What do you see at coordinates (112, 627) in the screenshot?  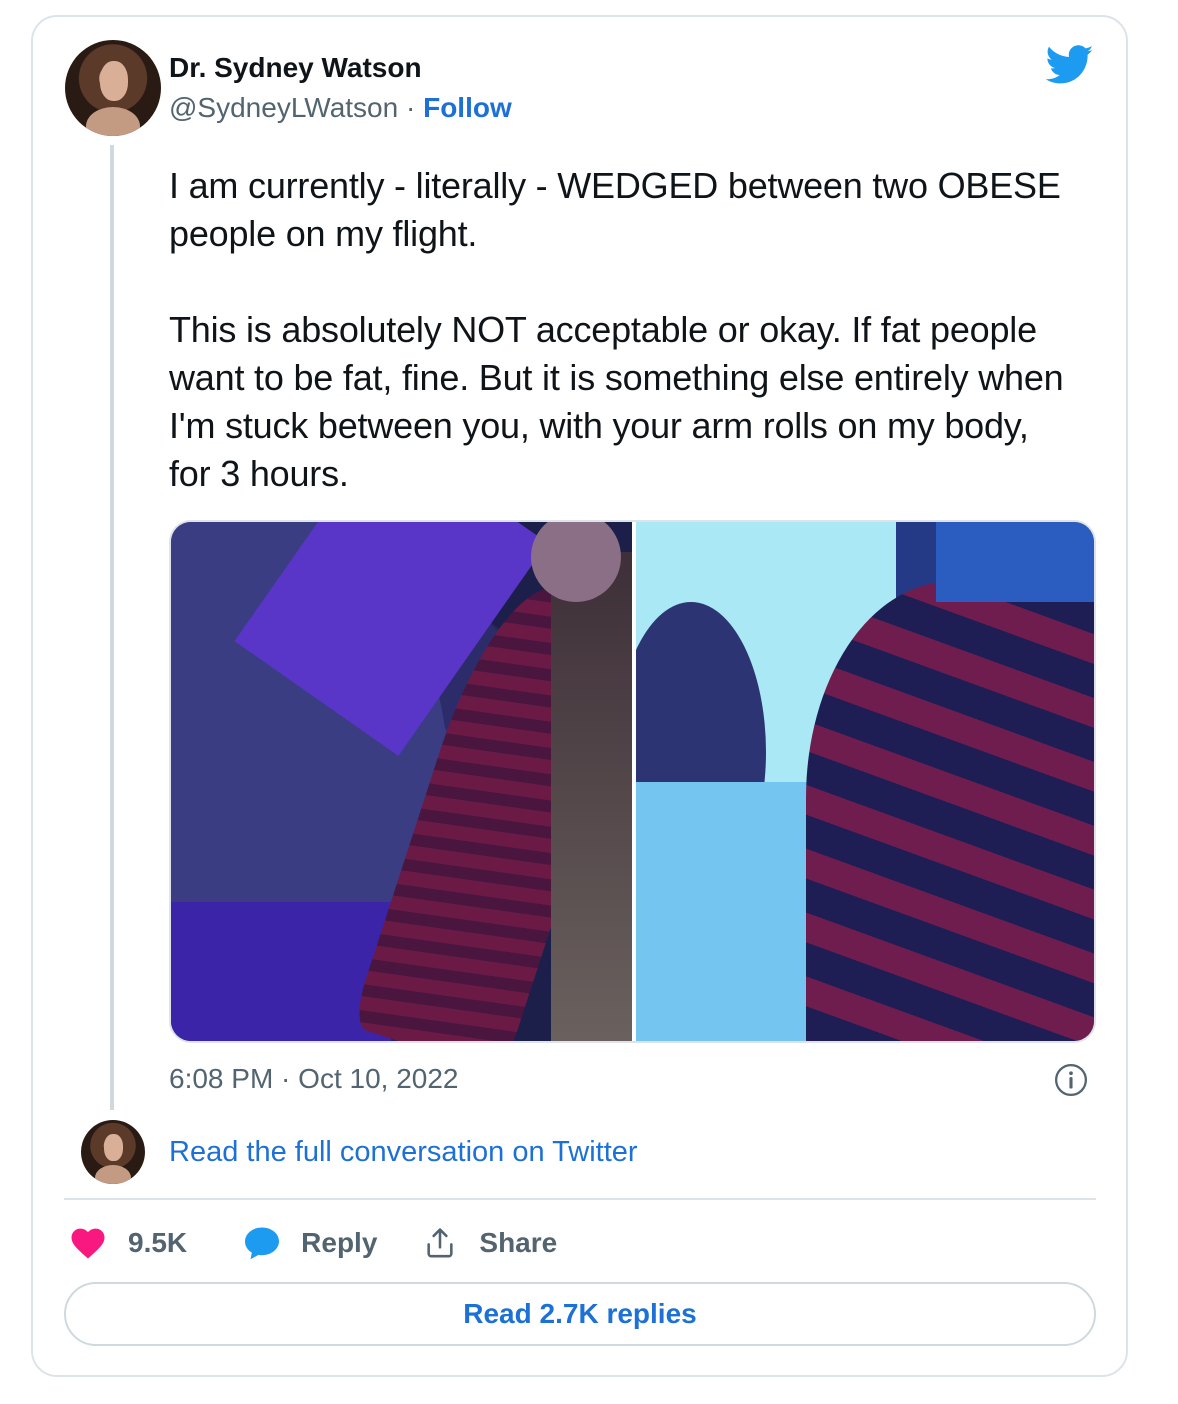 I see `thread-line` at bounding box center [112, 627].